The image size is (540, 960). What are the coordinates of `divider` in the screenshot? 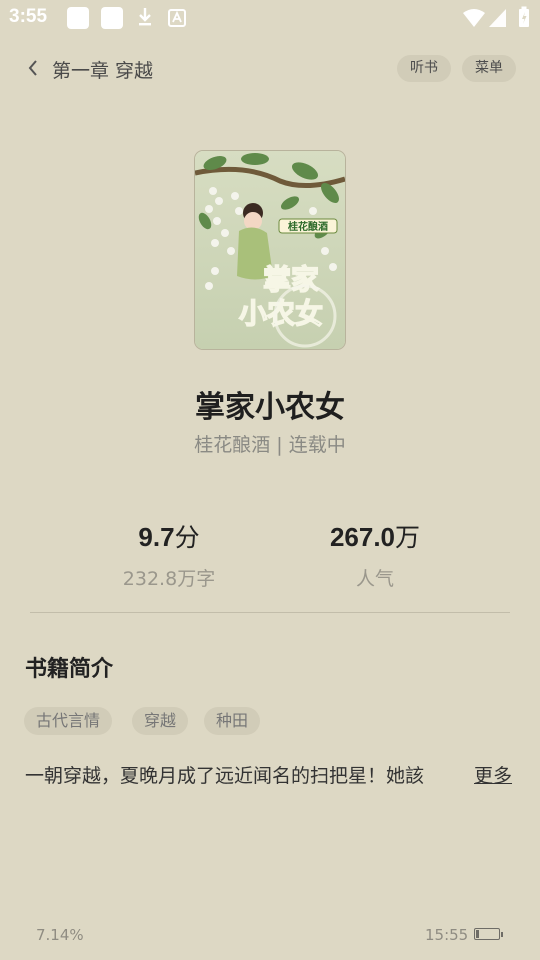 It's located at (270, 612).